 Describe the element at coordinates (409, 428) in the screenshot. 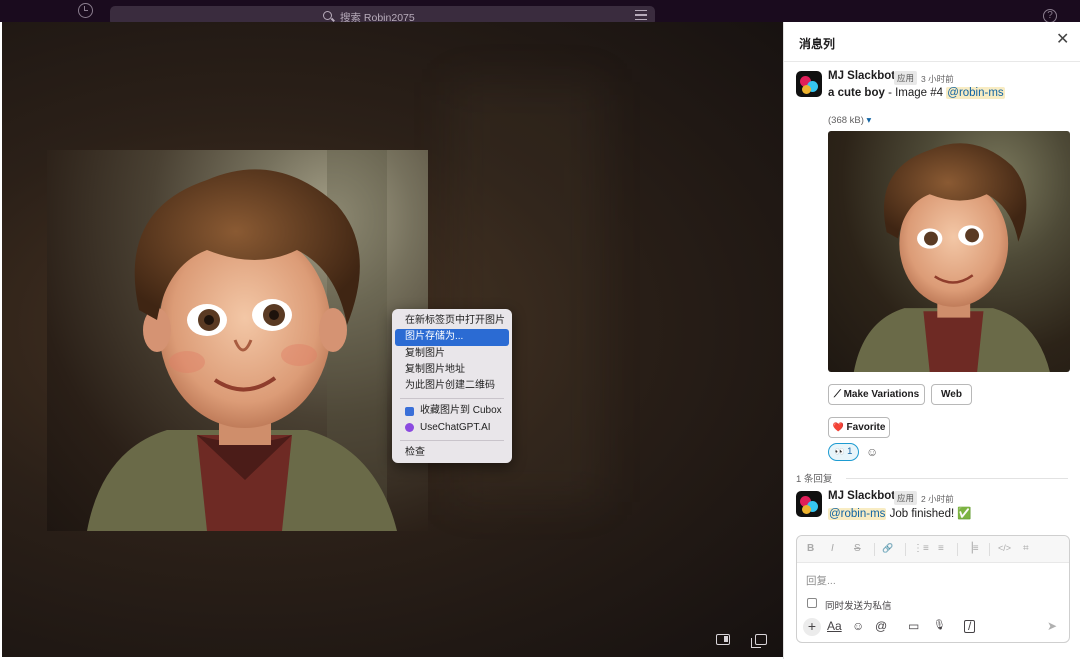

I see `sparkle-icon` at that location.